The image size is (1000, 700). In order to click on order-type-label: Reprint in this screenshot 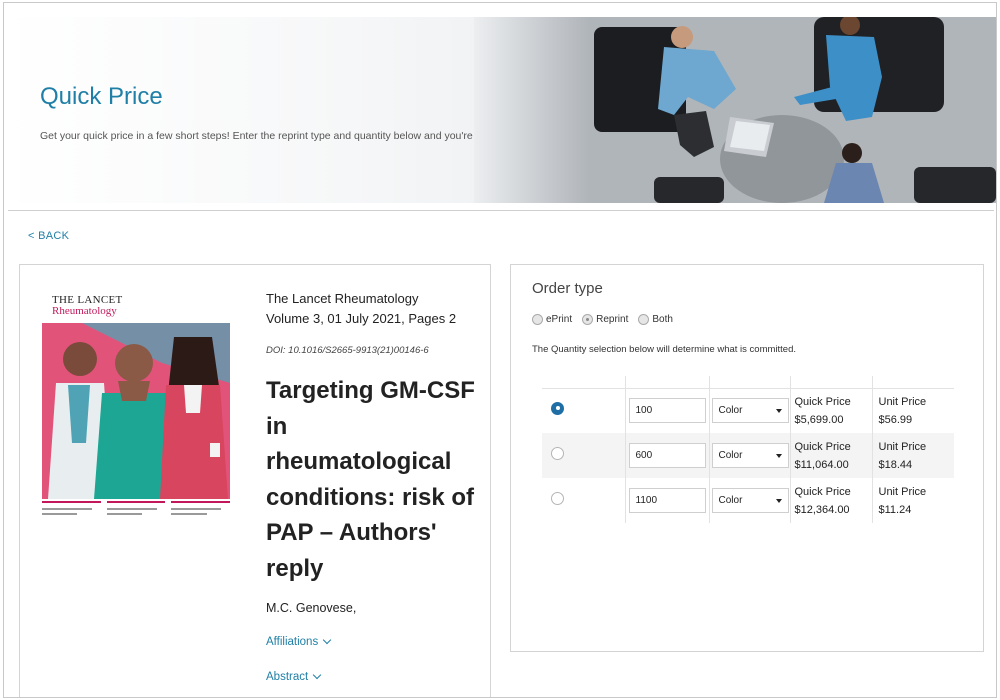, I will do `click(612, 319)`.